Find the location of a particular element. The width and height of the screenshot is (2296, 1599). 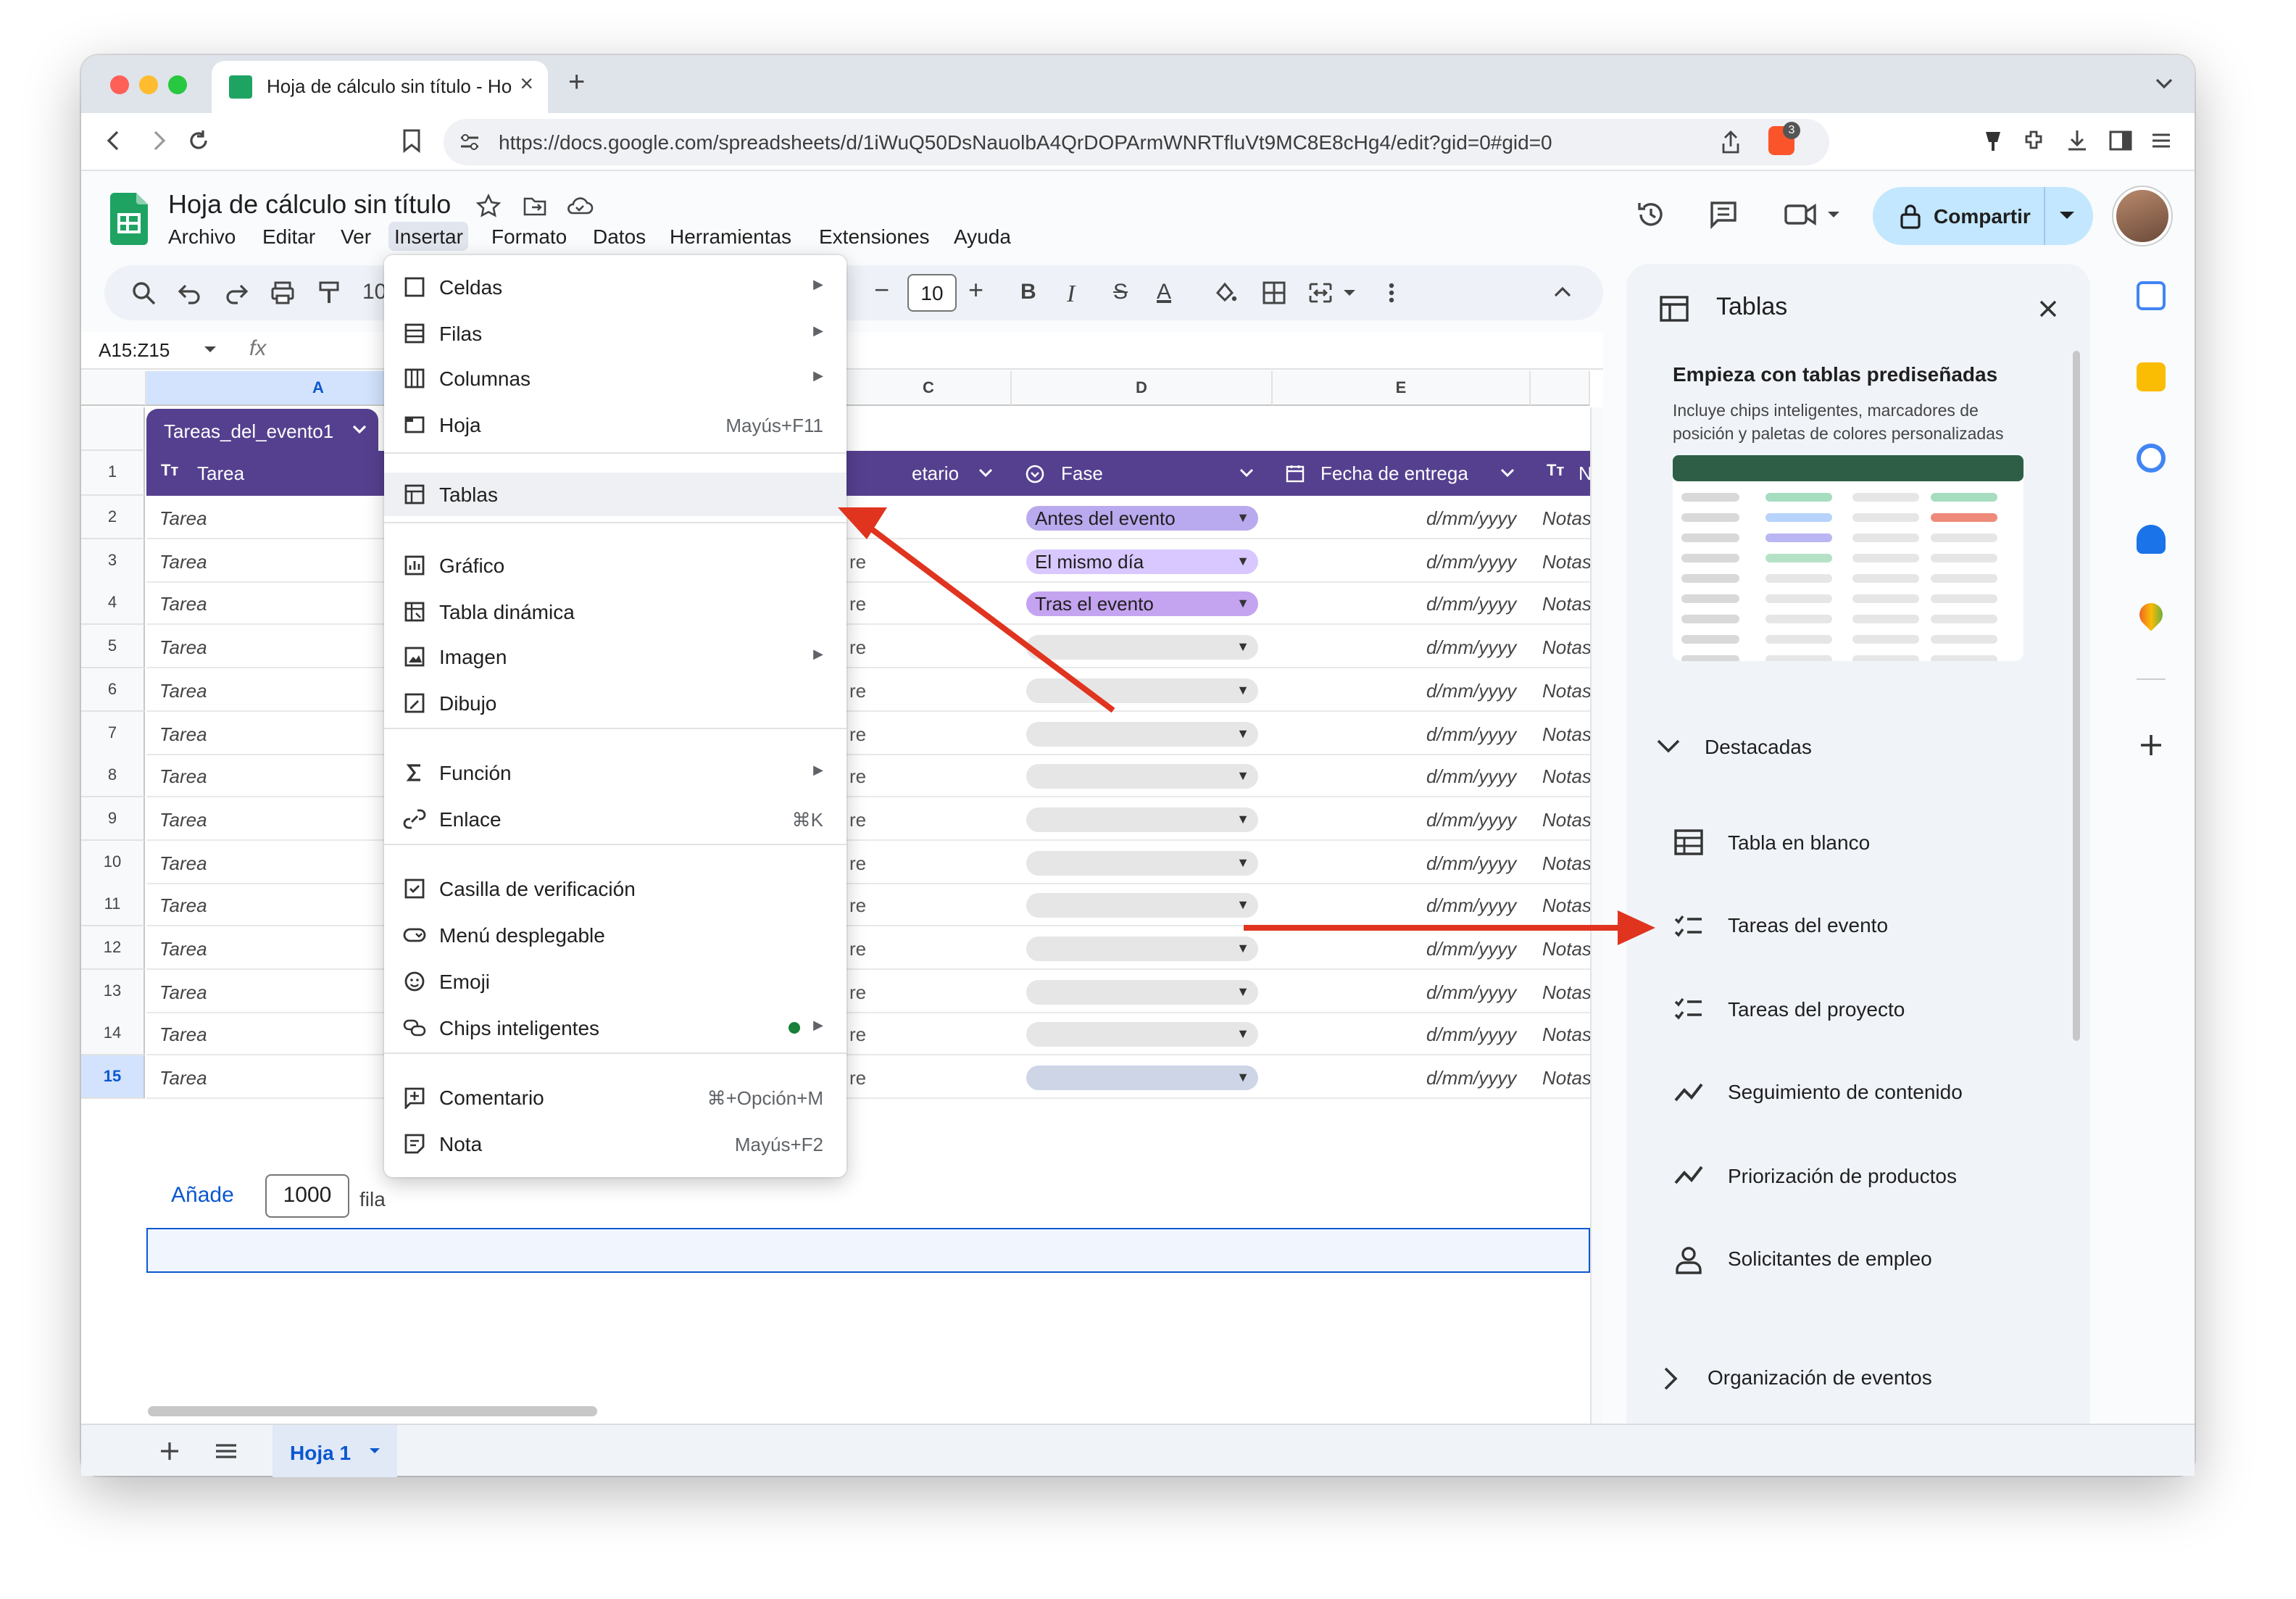

name-box: A15:Z15 is located at coordinates (134, 350).